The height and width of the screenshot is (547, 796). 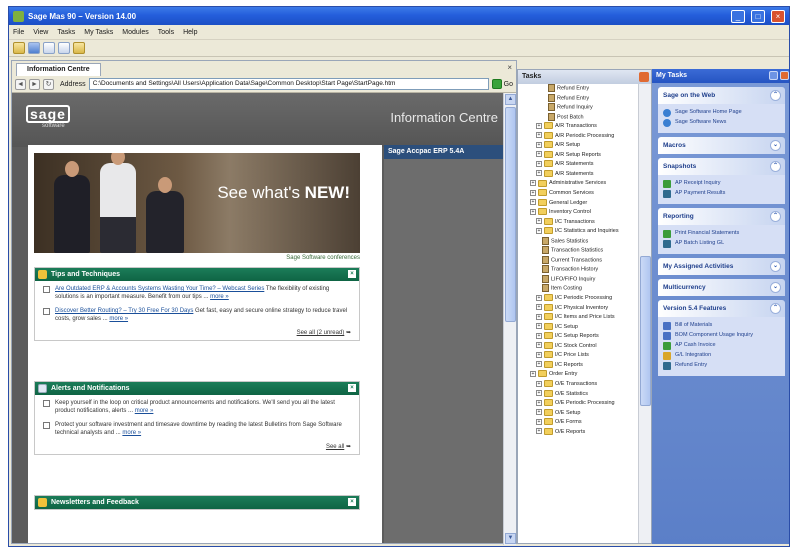 I want to click on tree-item: + O/E Transactions, so click(x=579, y=385).